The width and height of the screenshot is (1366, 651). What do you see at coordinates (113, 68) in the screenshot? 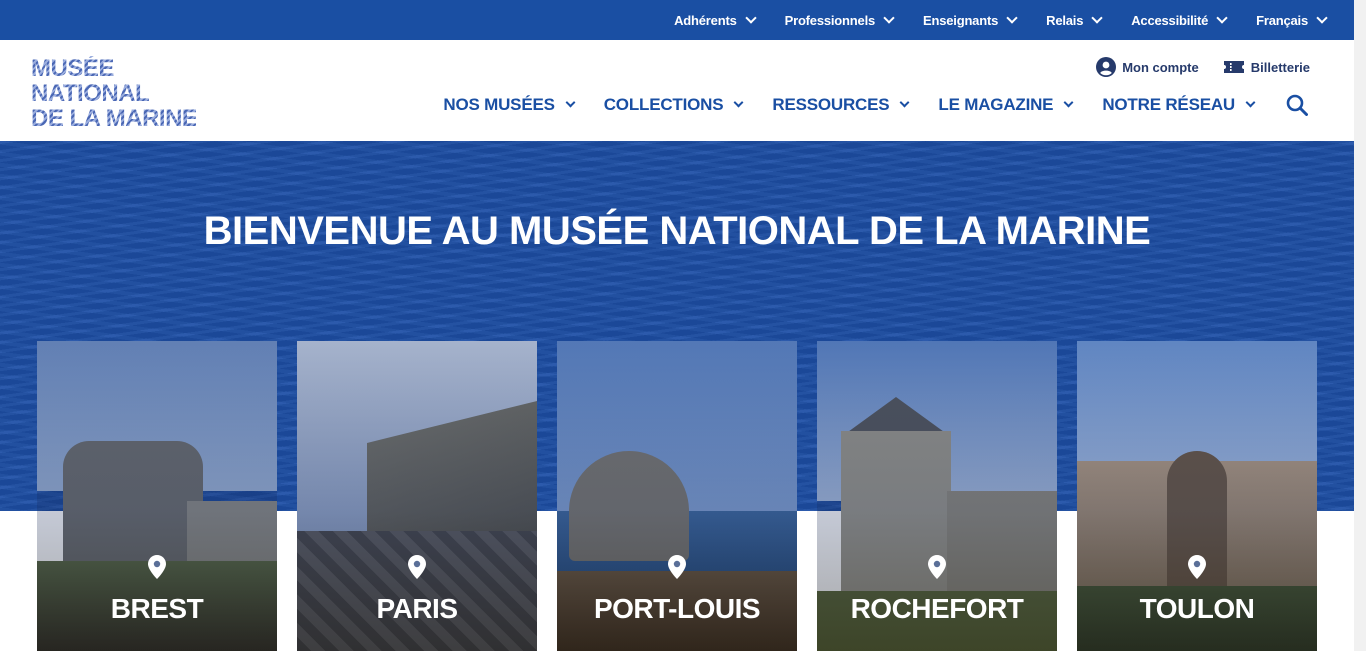
I see `logo-line-1: MUSÉE` at bounding box center [113, 68].